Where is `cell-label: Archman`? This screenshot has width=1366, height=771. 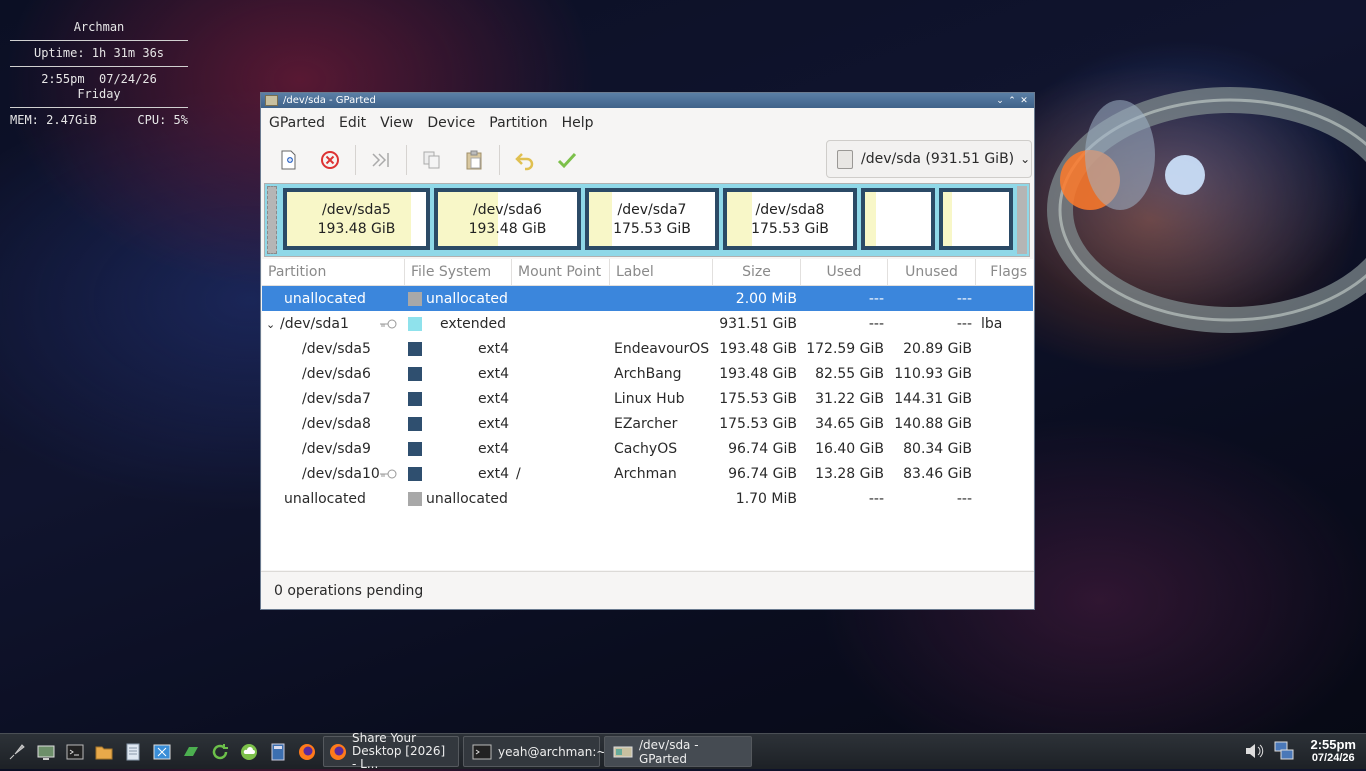 cell-label: Archman is located at coordinates (645, 473).